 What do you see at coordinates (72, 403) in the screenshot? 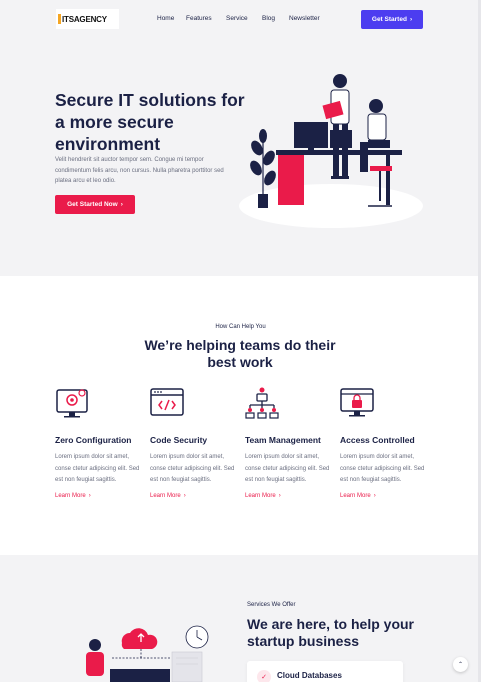
I see `gear-monitor-icon` at bounding box center [72, 403].